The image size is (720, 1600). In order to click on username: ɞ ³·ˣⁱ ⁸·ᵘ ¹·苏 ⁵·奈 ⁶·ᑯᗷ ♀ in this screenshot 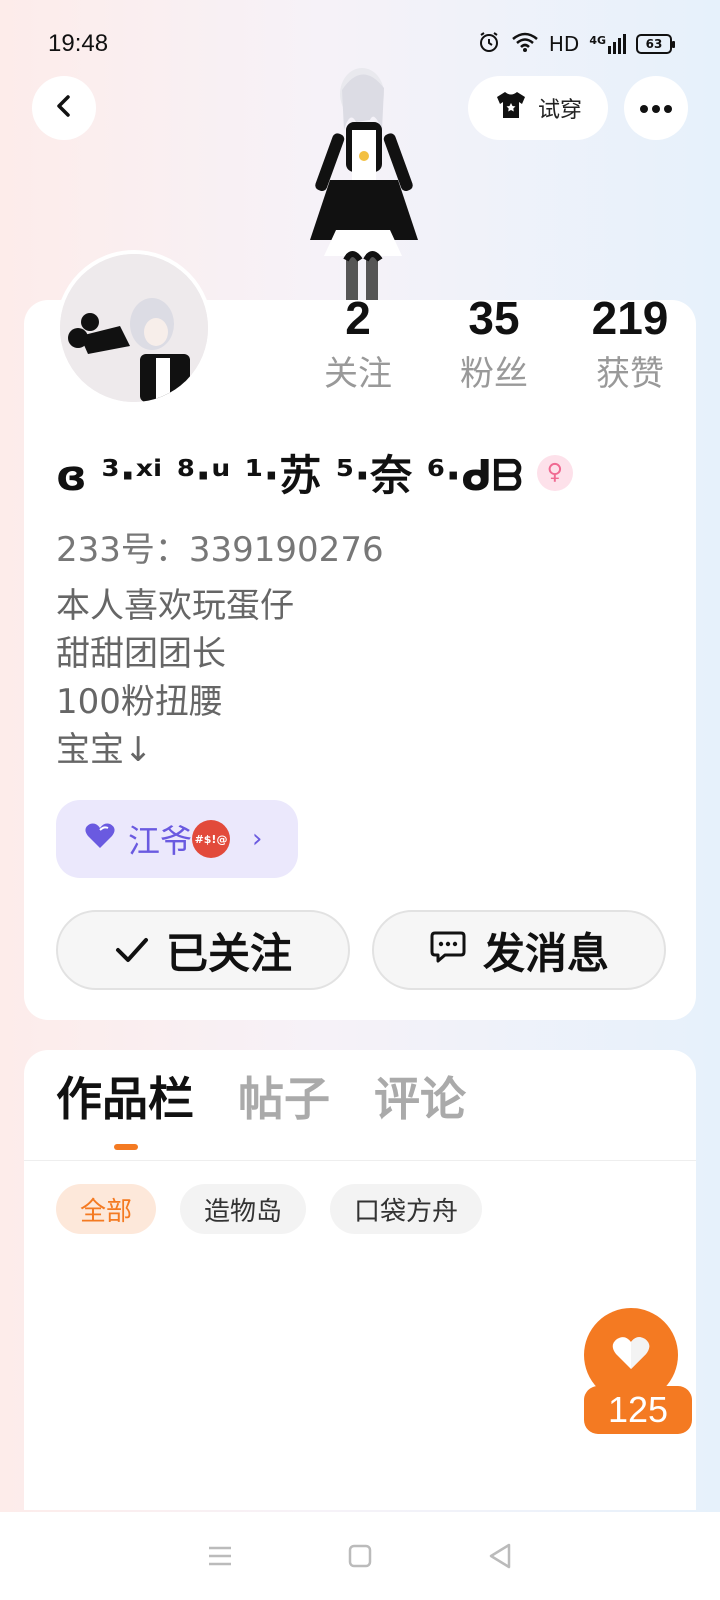, I will do `click(314, 472)`.